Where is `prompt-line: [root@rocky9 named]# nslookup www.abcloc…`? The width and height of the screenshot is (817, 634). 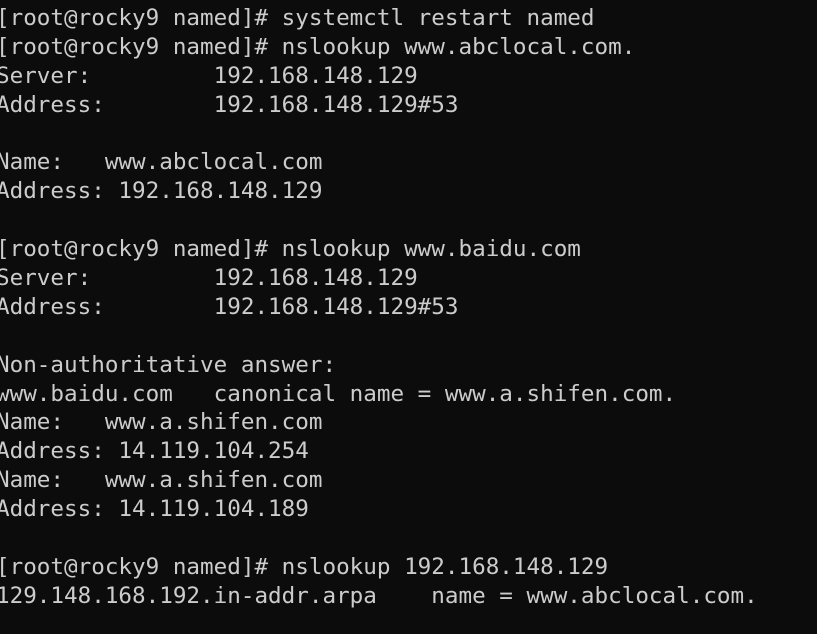 prompt-line: [root@rocky9 named]# nslookup www.abcloc… is located at coordinates (318, 46).